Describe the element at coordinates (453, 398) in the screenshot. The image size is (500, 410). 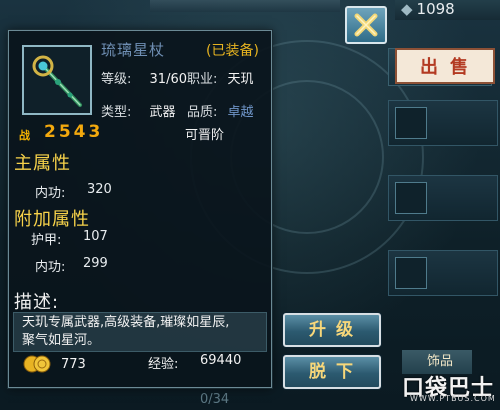
I see `watermark-url: WWW.PTBUS.COM` at that location.